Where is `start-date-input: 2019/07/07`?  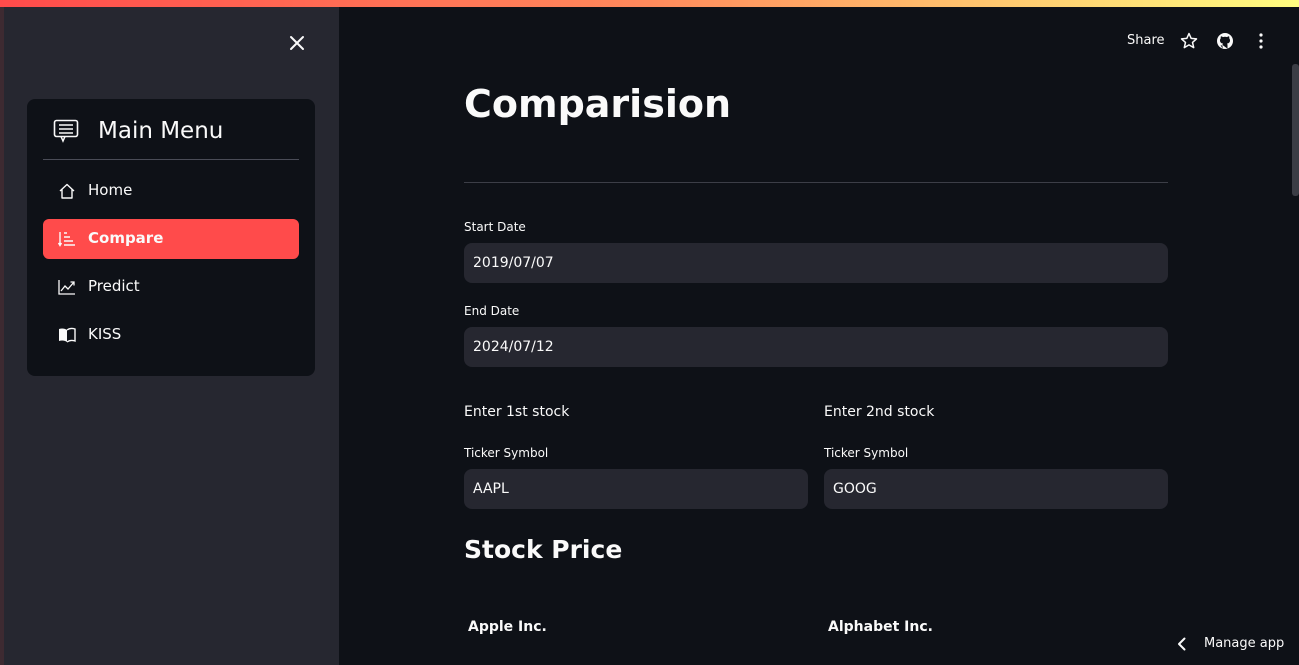
start-date-input: 2019/07/07 is located at coordinates (816, 263).